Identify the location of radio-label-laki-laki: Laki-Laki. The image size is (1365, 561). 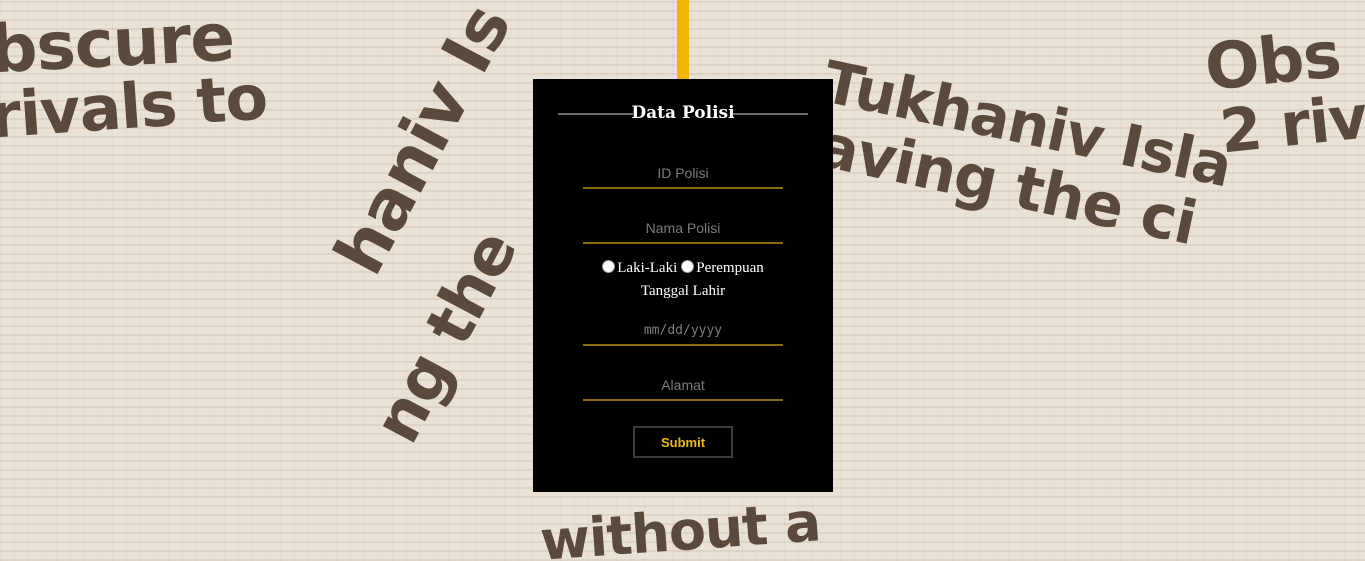
(647, 268).